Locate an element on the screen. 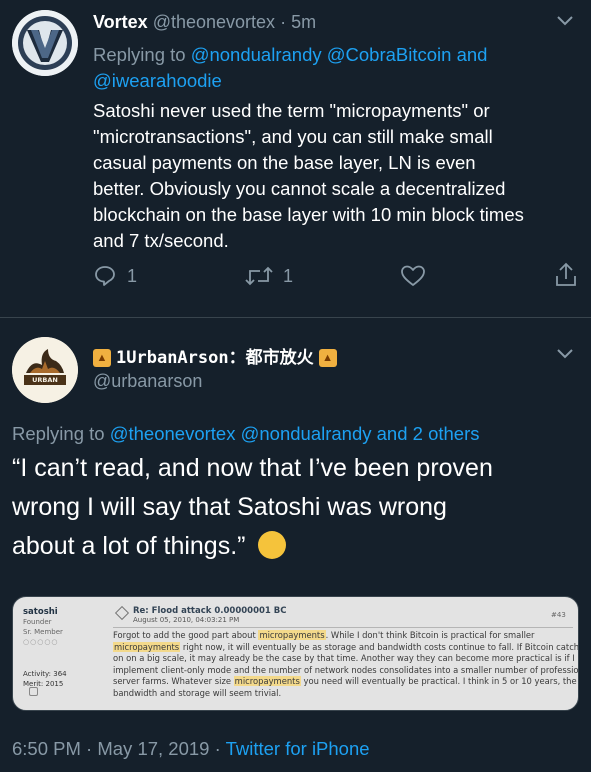  retweet-count: 1 is located at coordinates (288, 275).